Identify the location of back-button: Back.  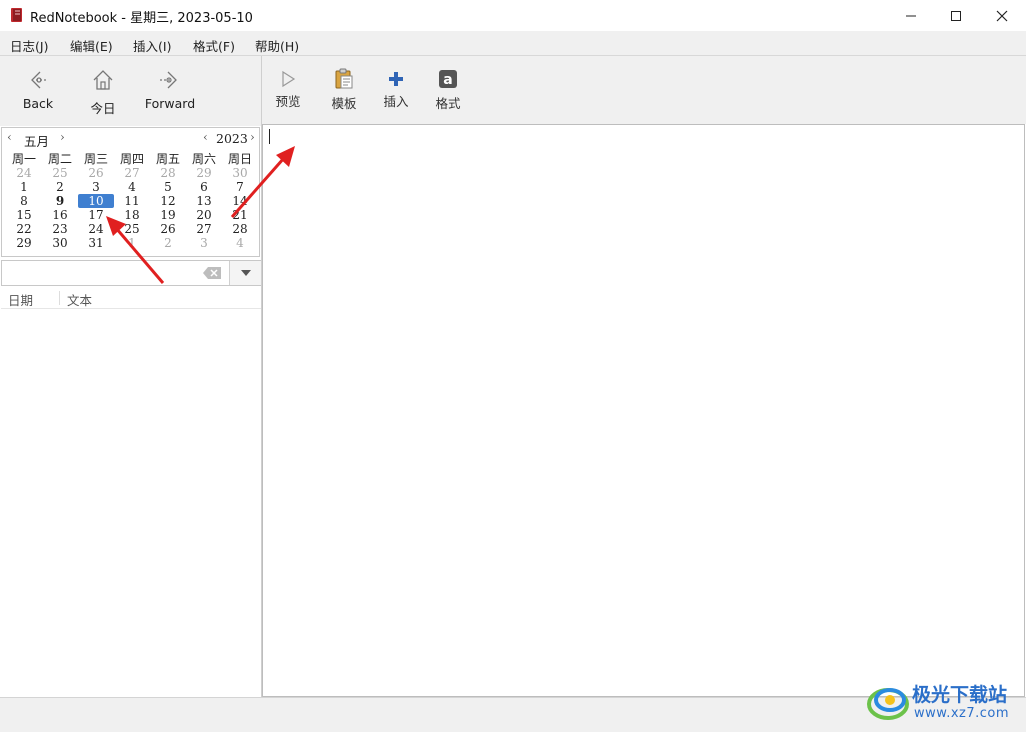
(38, 89).